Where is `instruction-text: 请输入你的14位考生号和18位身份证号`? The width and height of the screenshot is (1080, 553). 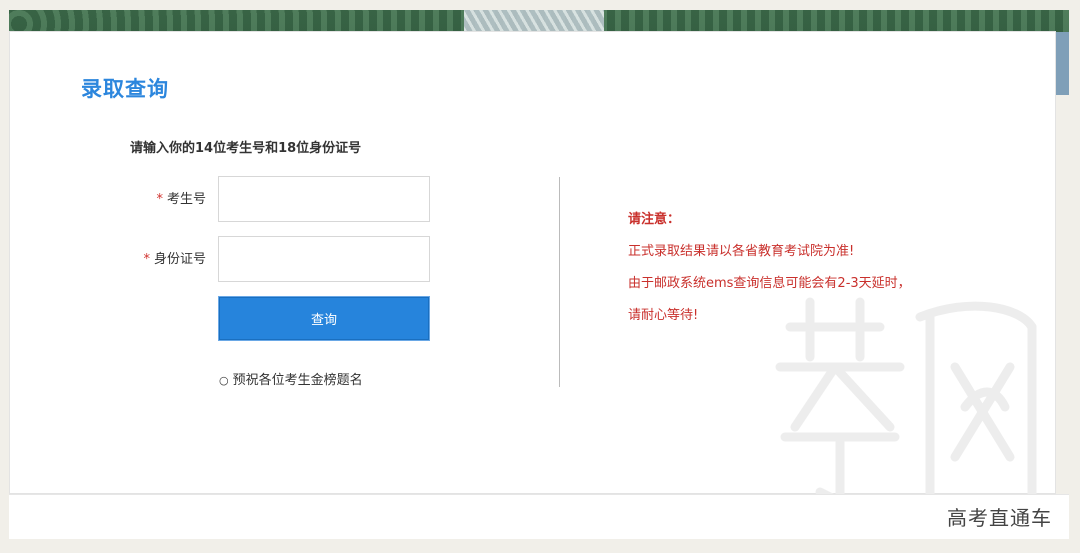
instruction-text: 请输入你的14位考生号和18位身份证号 is located at coordinates (246, 148).